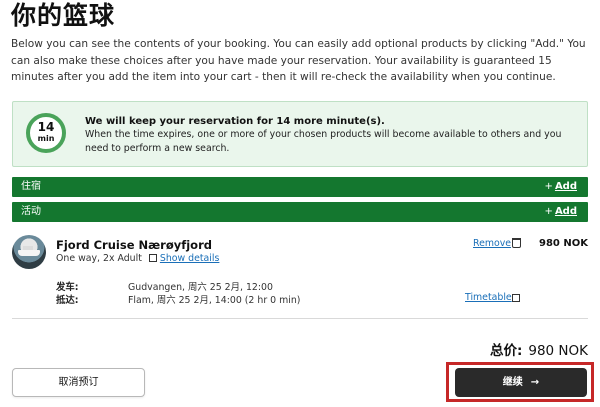 This screenshot has height=407, width=600. Describe the element at coordinates (134, 245) in the screenshot. I see `product-name: Fjord Cruise Nærøyfjord` at that location.